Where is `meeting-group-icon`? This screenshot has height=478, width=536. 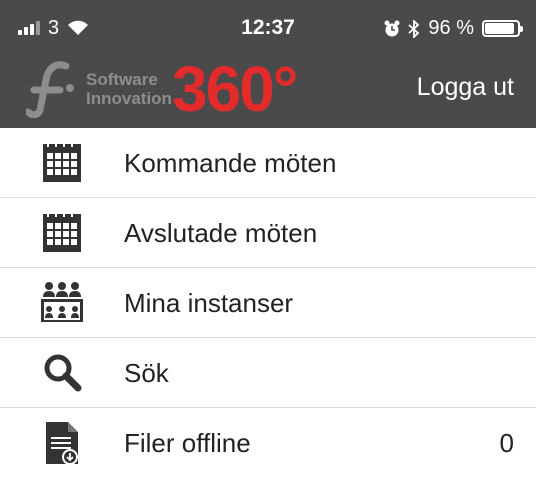
meeting-group-icon is located at coordinates (62, 302).